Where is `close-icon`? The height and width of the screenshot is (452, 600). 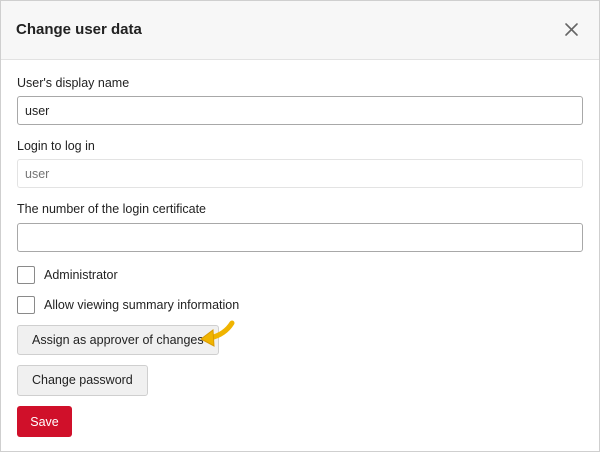 close-icon is located at coordinates (571, 29).